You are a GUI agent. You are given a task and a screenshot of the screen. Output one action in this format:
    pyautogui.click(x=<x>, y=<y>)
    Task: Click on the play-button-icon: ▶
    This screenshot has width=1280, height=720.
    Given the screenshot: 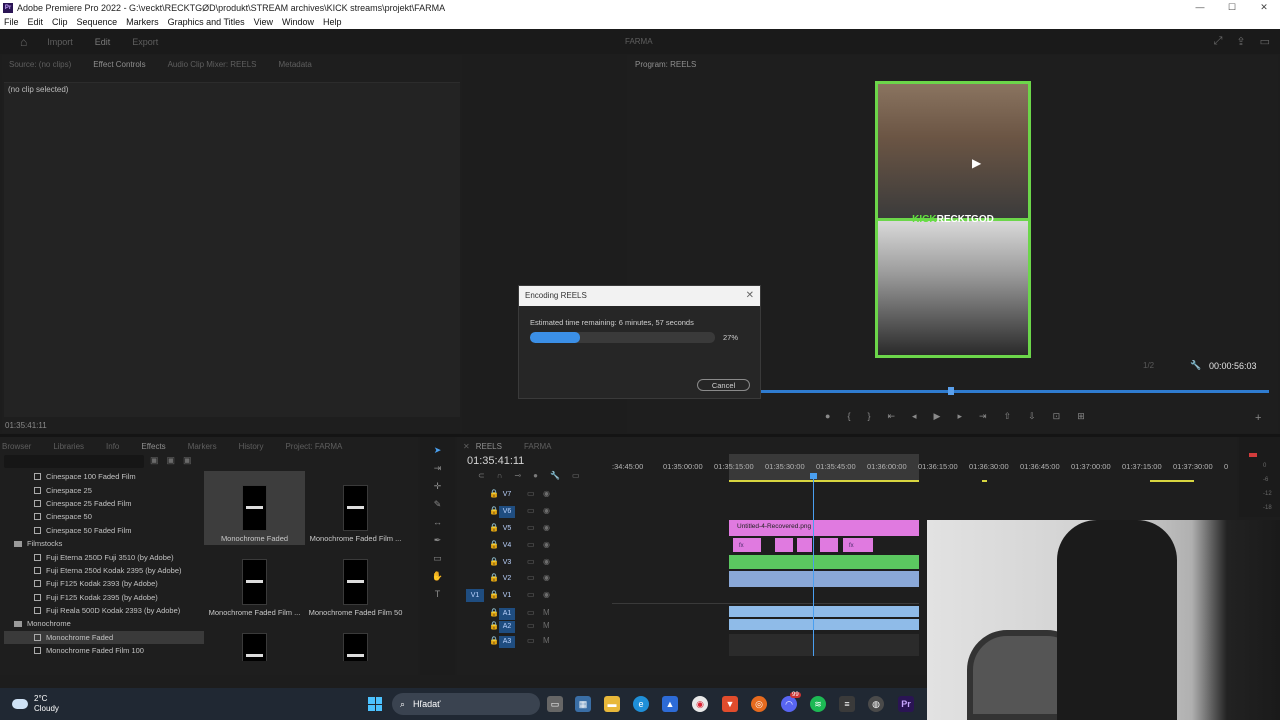 What is the action you would take?
    pyautogui.click(x=937, y=416)
    